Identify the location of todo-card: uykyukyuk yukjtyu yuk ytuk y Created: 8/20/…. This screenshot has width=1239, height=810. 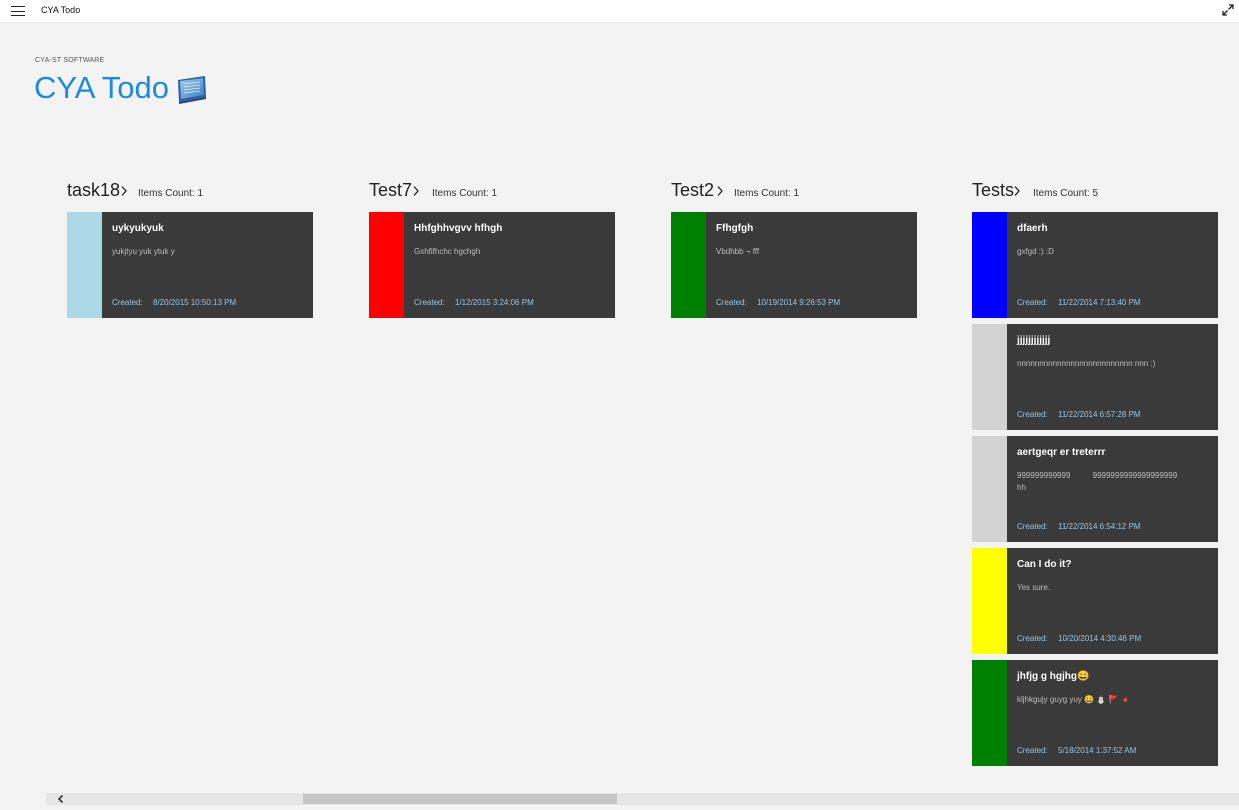
(190, 265).